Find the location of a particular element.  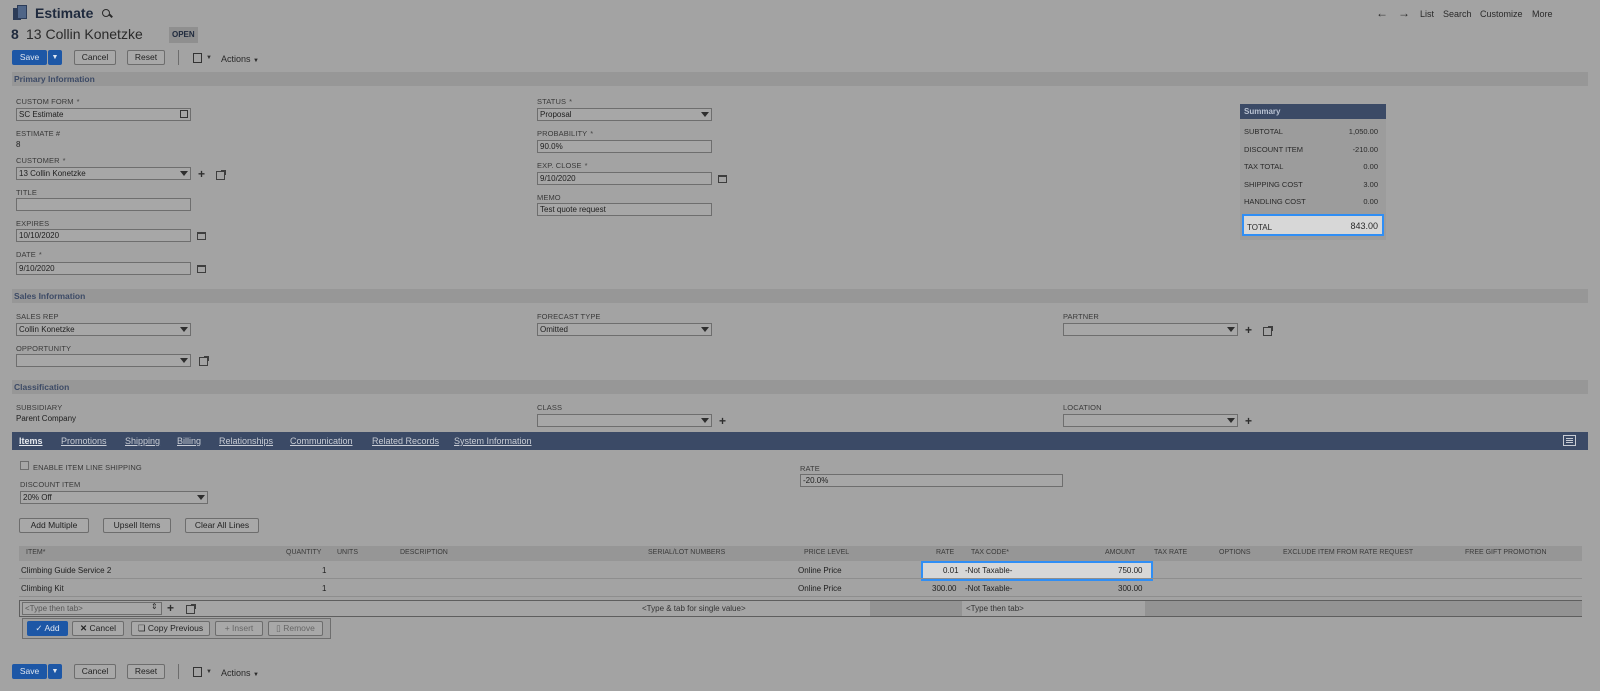

enable-line-shipping-checkbox is located at coordinates (24, 465).